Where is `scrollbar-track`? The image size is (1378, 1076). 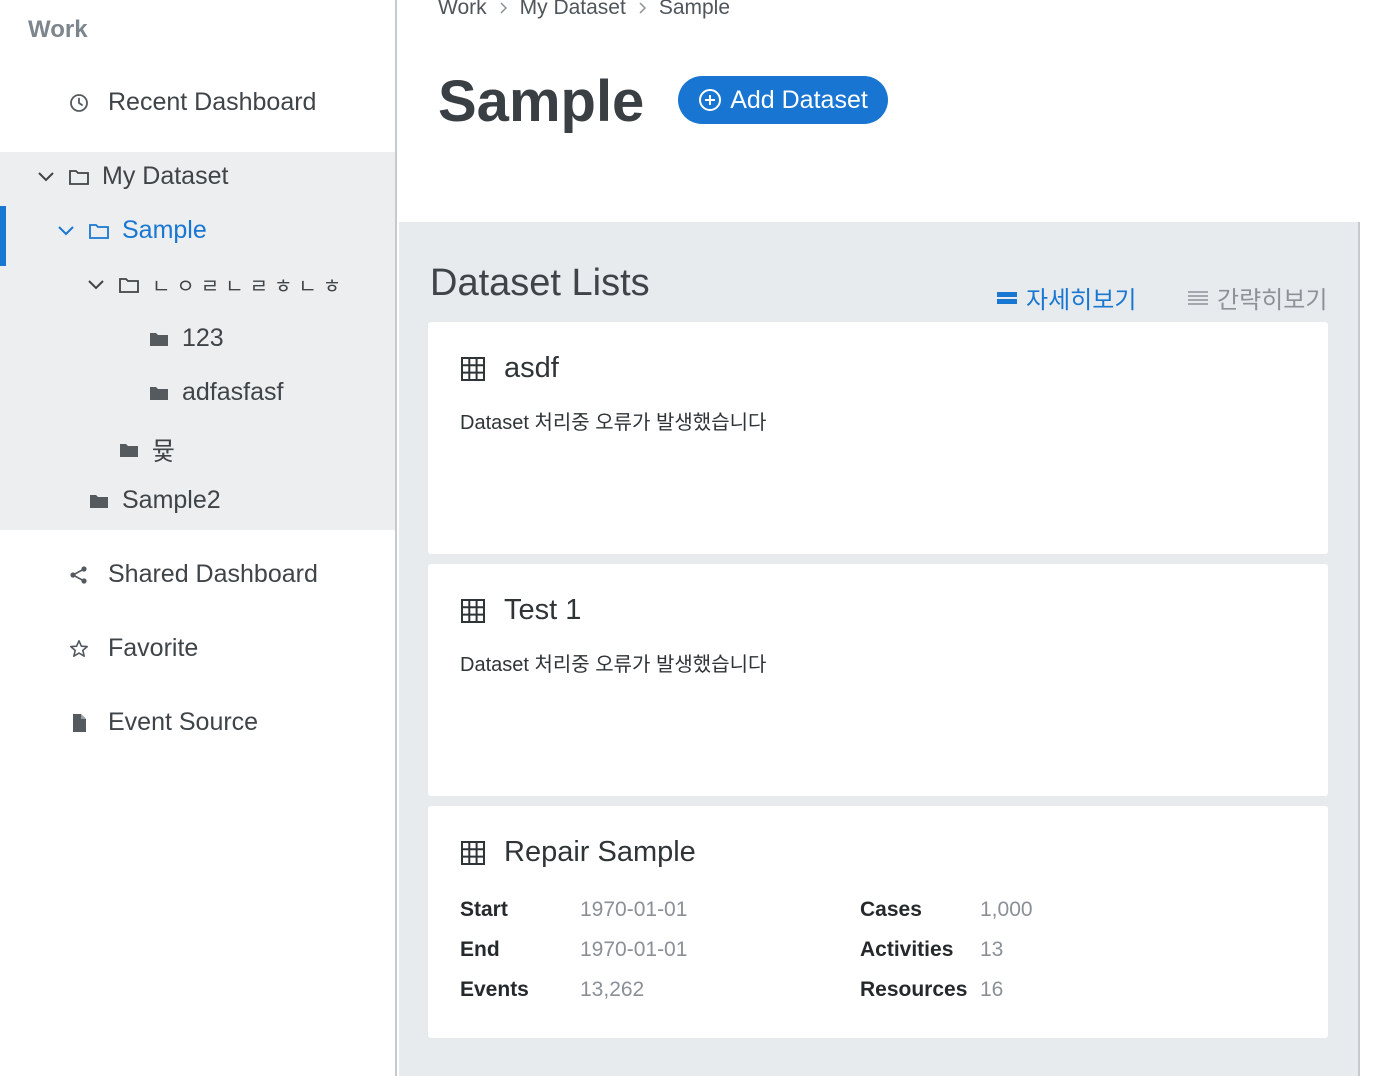
scrollbar-track is located at coordinates (1368, 649).